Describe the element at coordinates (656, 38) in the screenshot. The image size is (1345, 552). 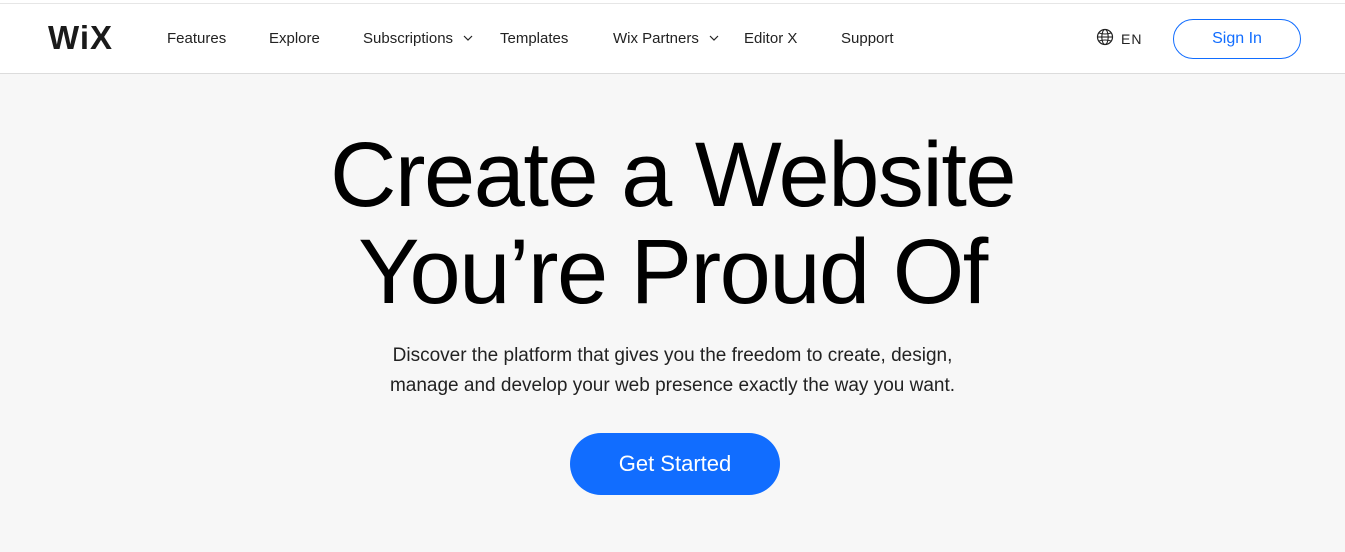
I see `nav-item-label: Wix Partners` at that location.